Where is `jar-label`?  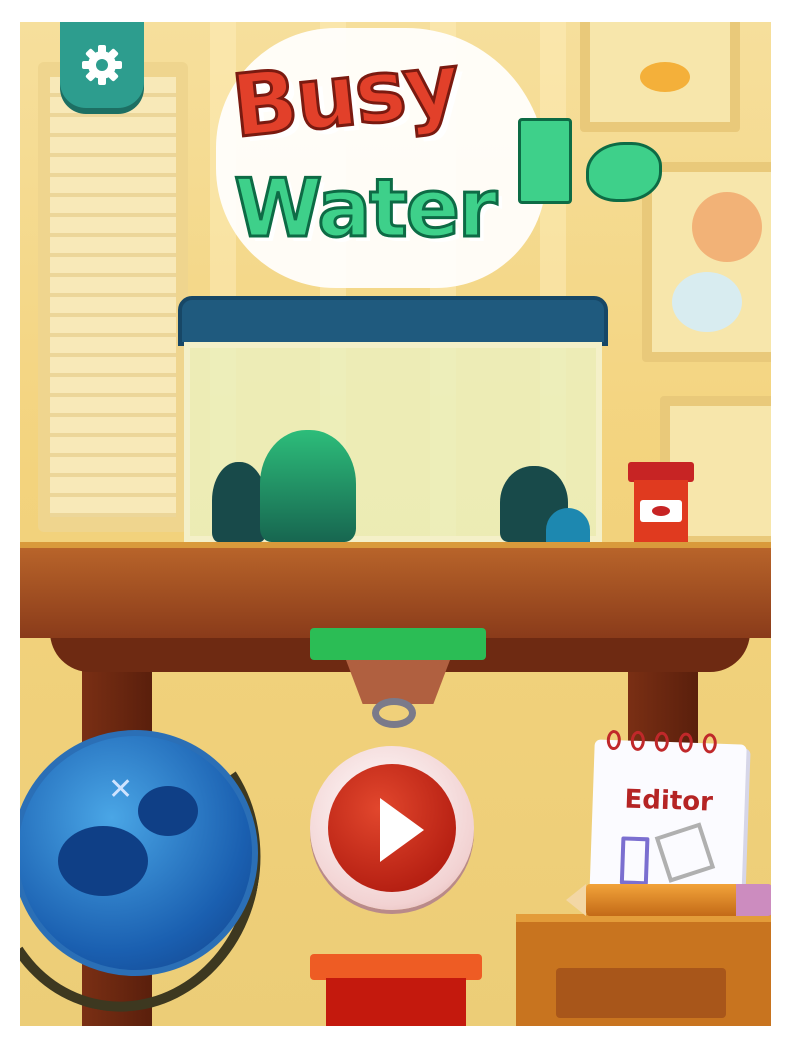 jar-label is located at coordinates (661, 511).